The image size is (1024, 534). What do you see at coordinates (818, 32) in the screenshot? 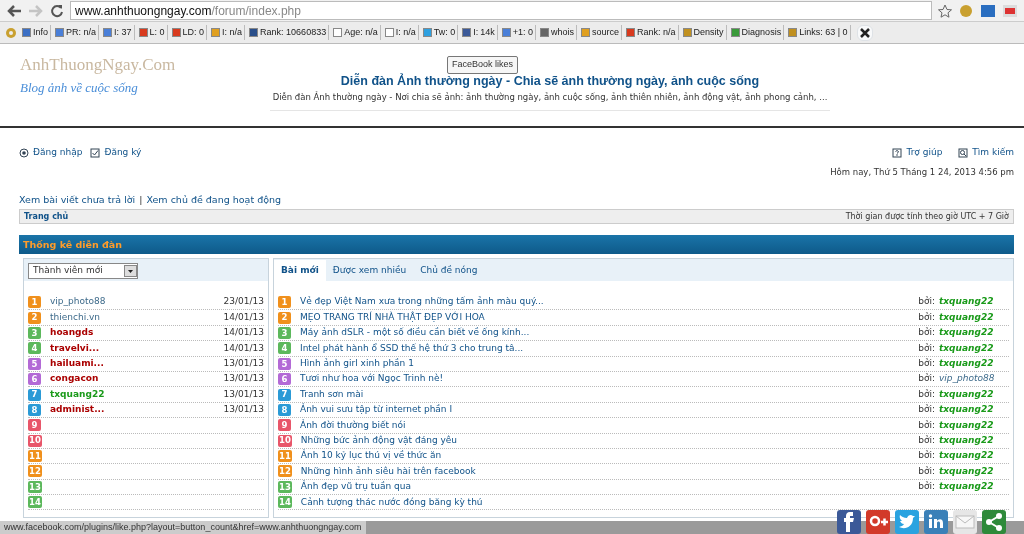
I see `toolbar-item: Links: 63 | 0` at bounding box center [818, 32].